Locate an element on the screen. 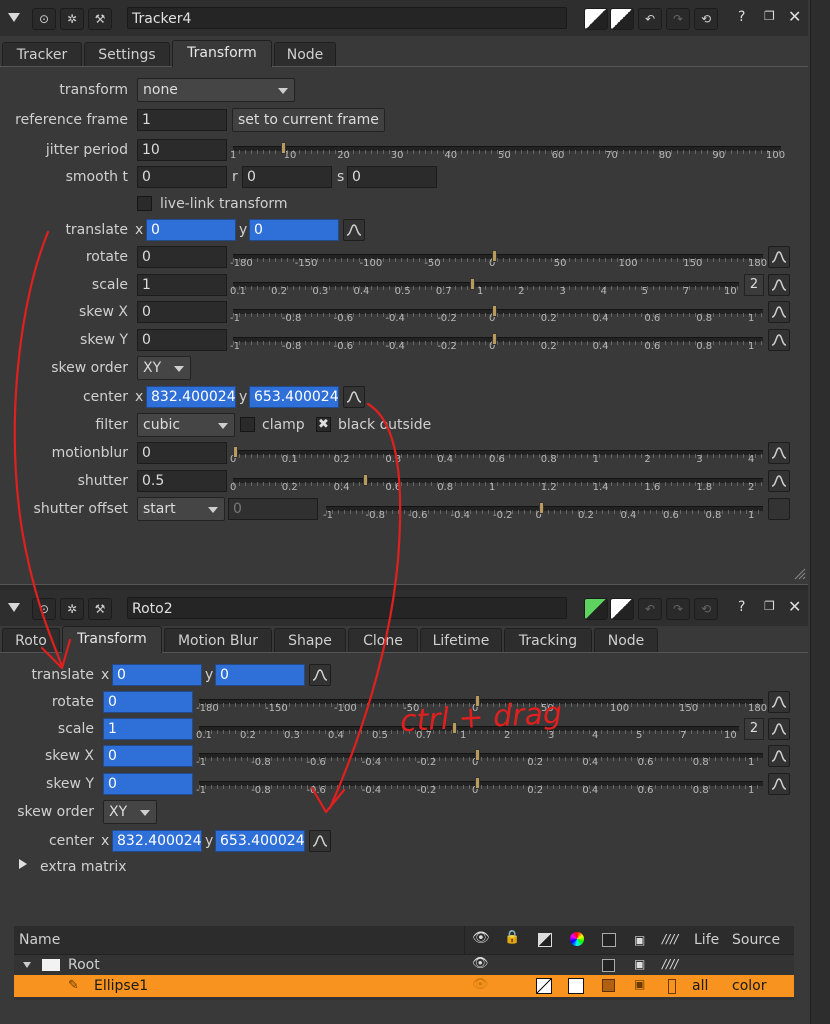  annotation-text: ctrl + drag is located at coordinates (481, 717).